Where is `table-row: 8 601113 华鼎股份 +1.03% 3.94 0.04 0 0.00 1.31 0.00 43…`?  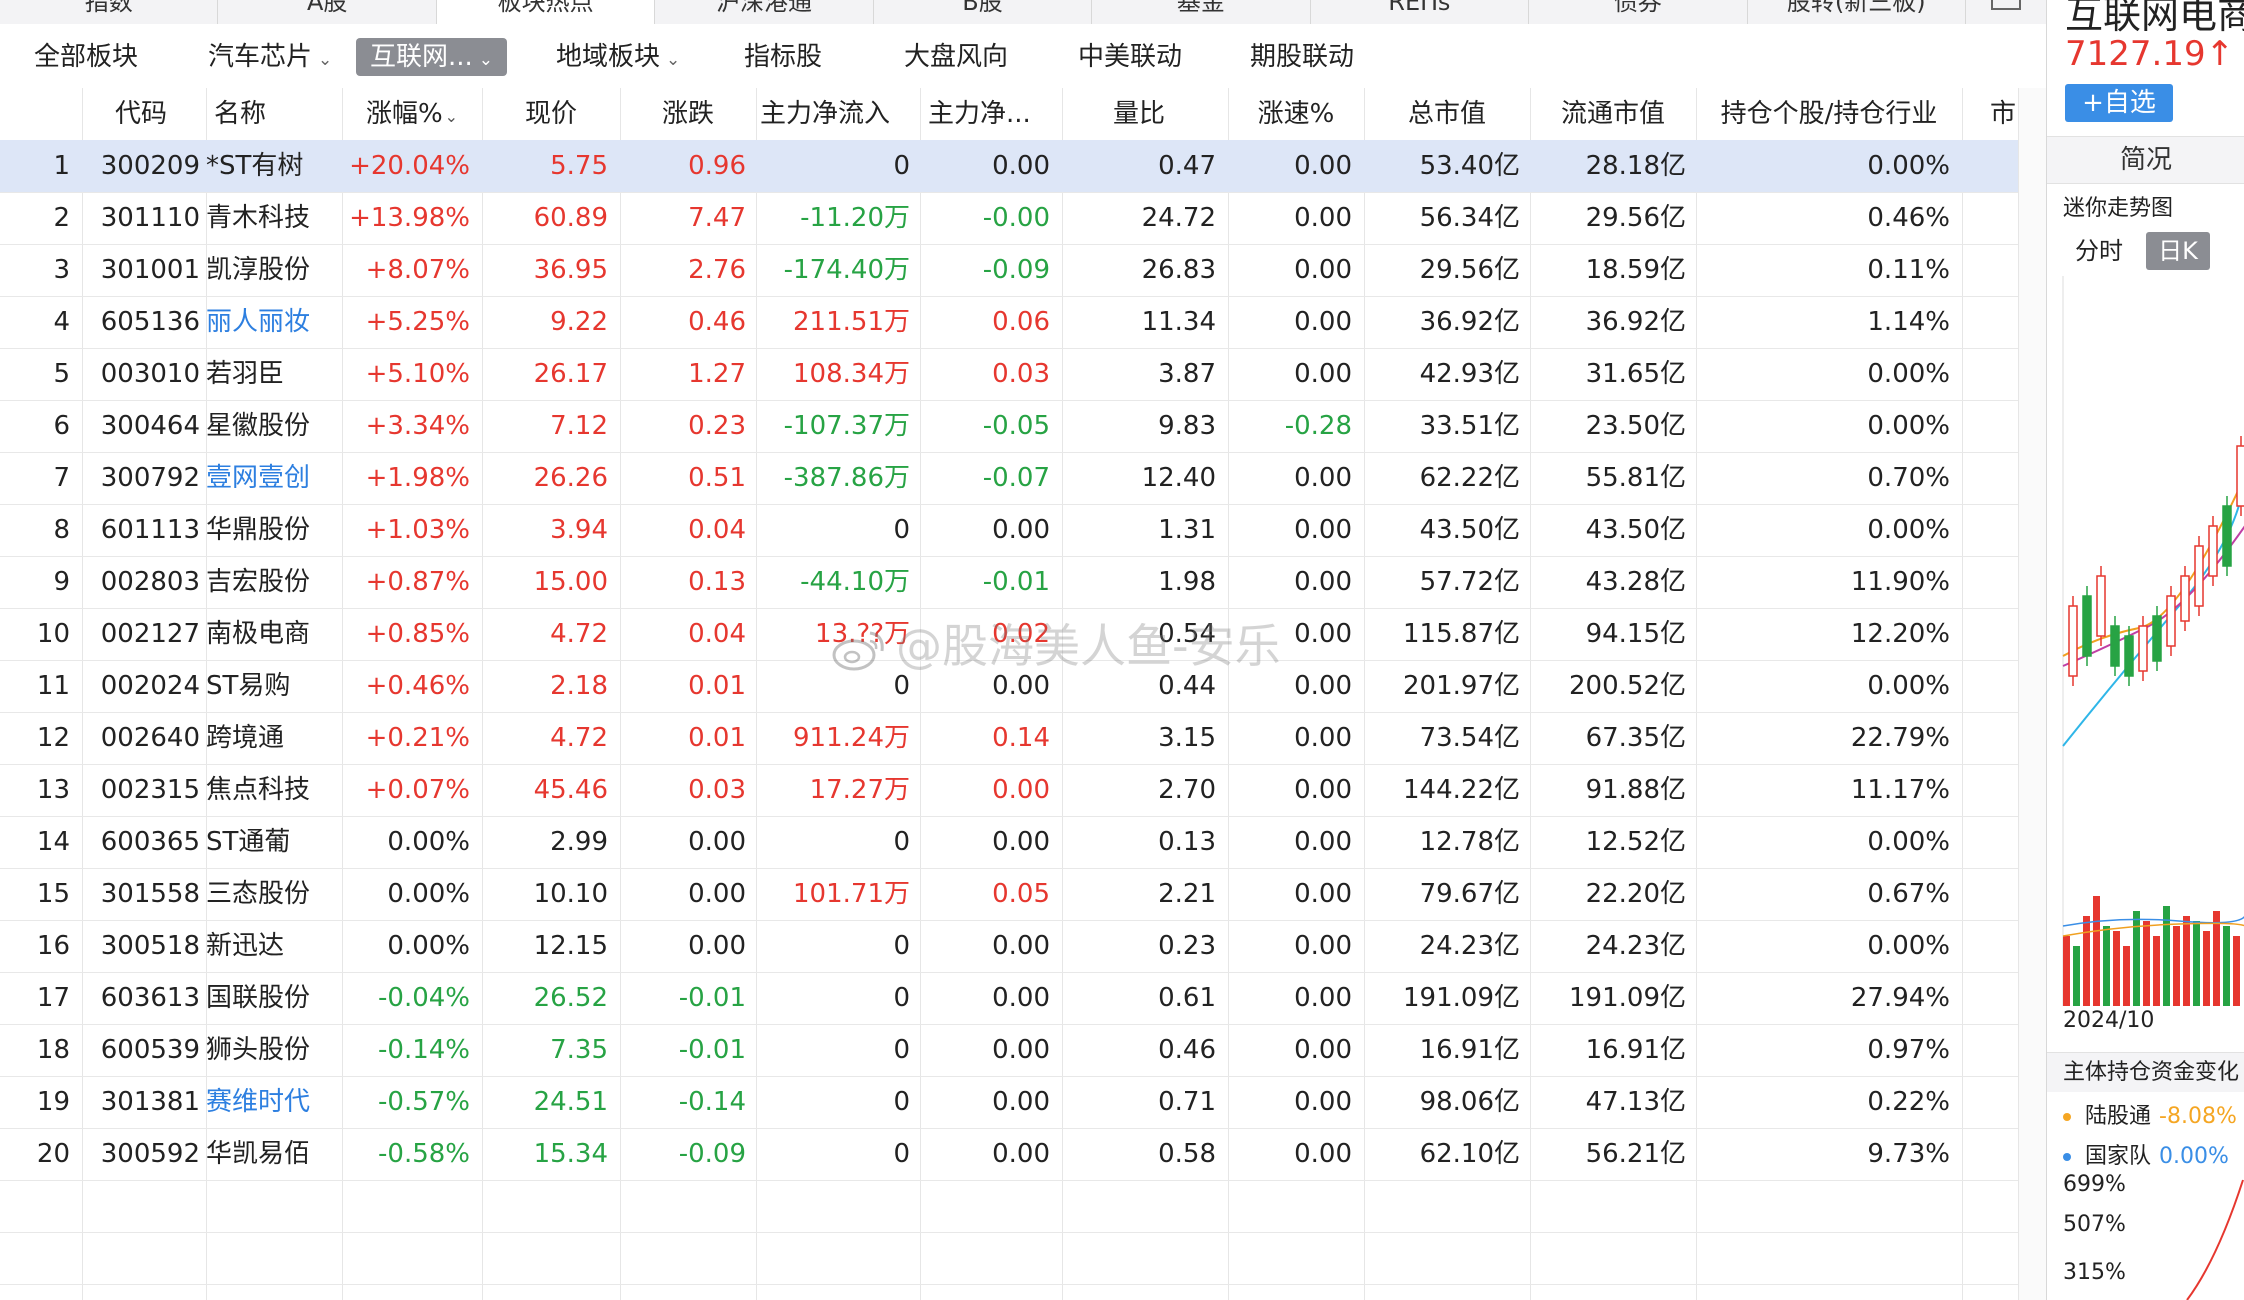 table-row: 8 601113 华鼎股份 +1.03% 3.94 0.04 0 0.00 1.31 0.00 43… is located at coordinates (1023, 530).